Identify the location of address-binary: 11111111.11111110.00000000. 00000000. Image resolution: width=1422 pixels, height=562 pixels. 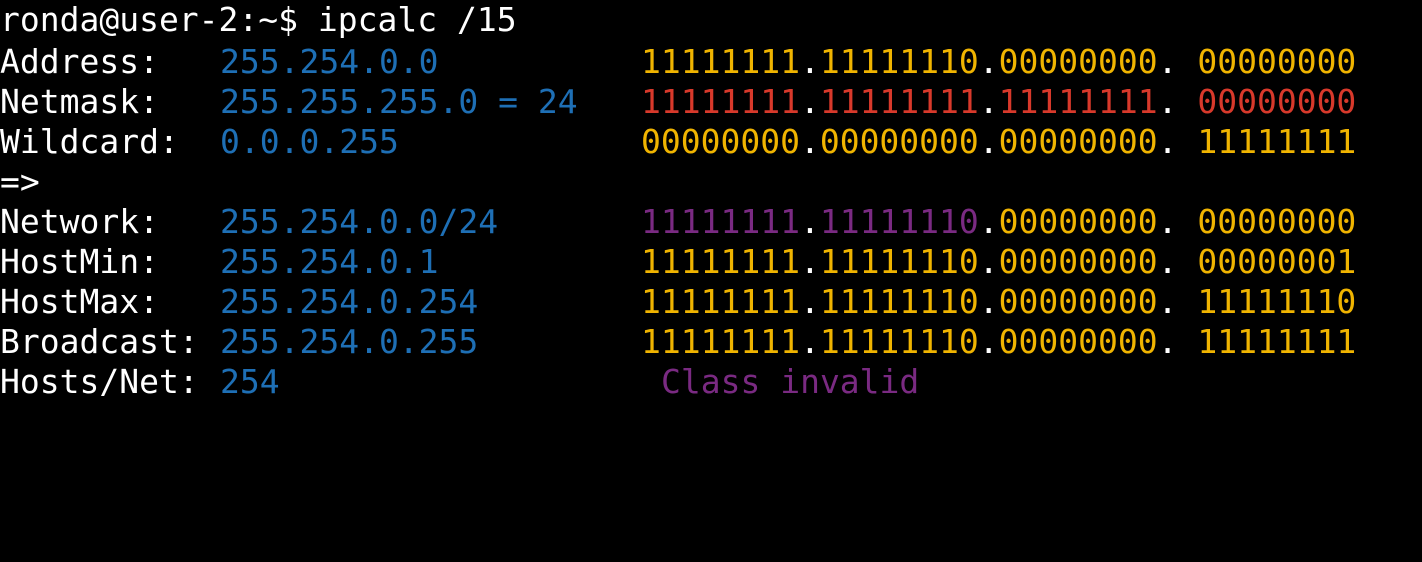
(999, 61).